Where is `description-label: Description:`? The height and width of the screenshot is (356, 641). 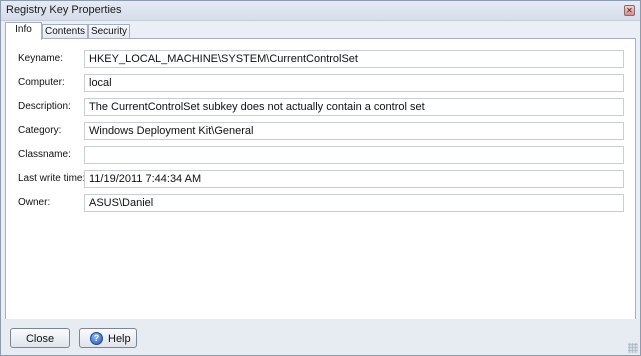 description-label: Description: is located at coordinates (44, 106).